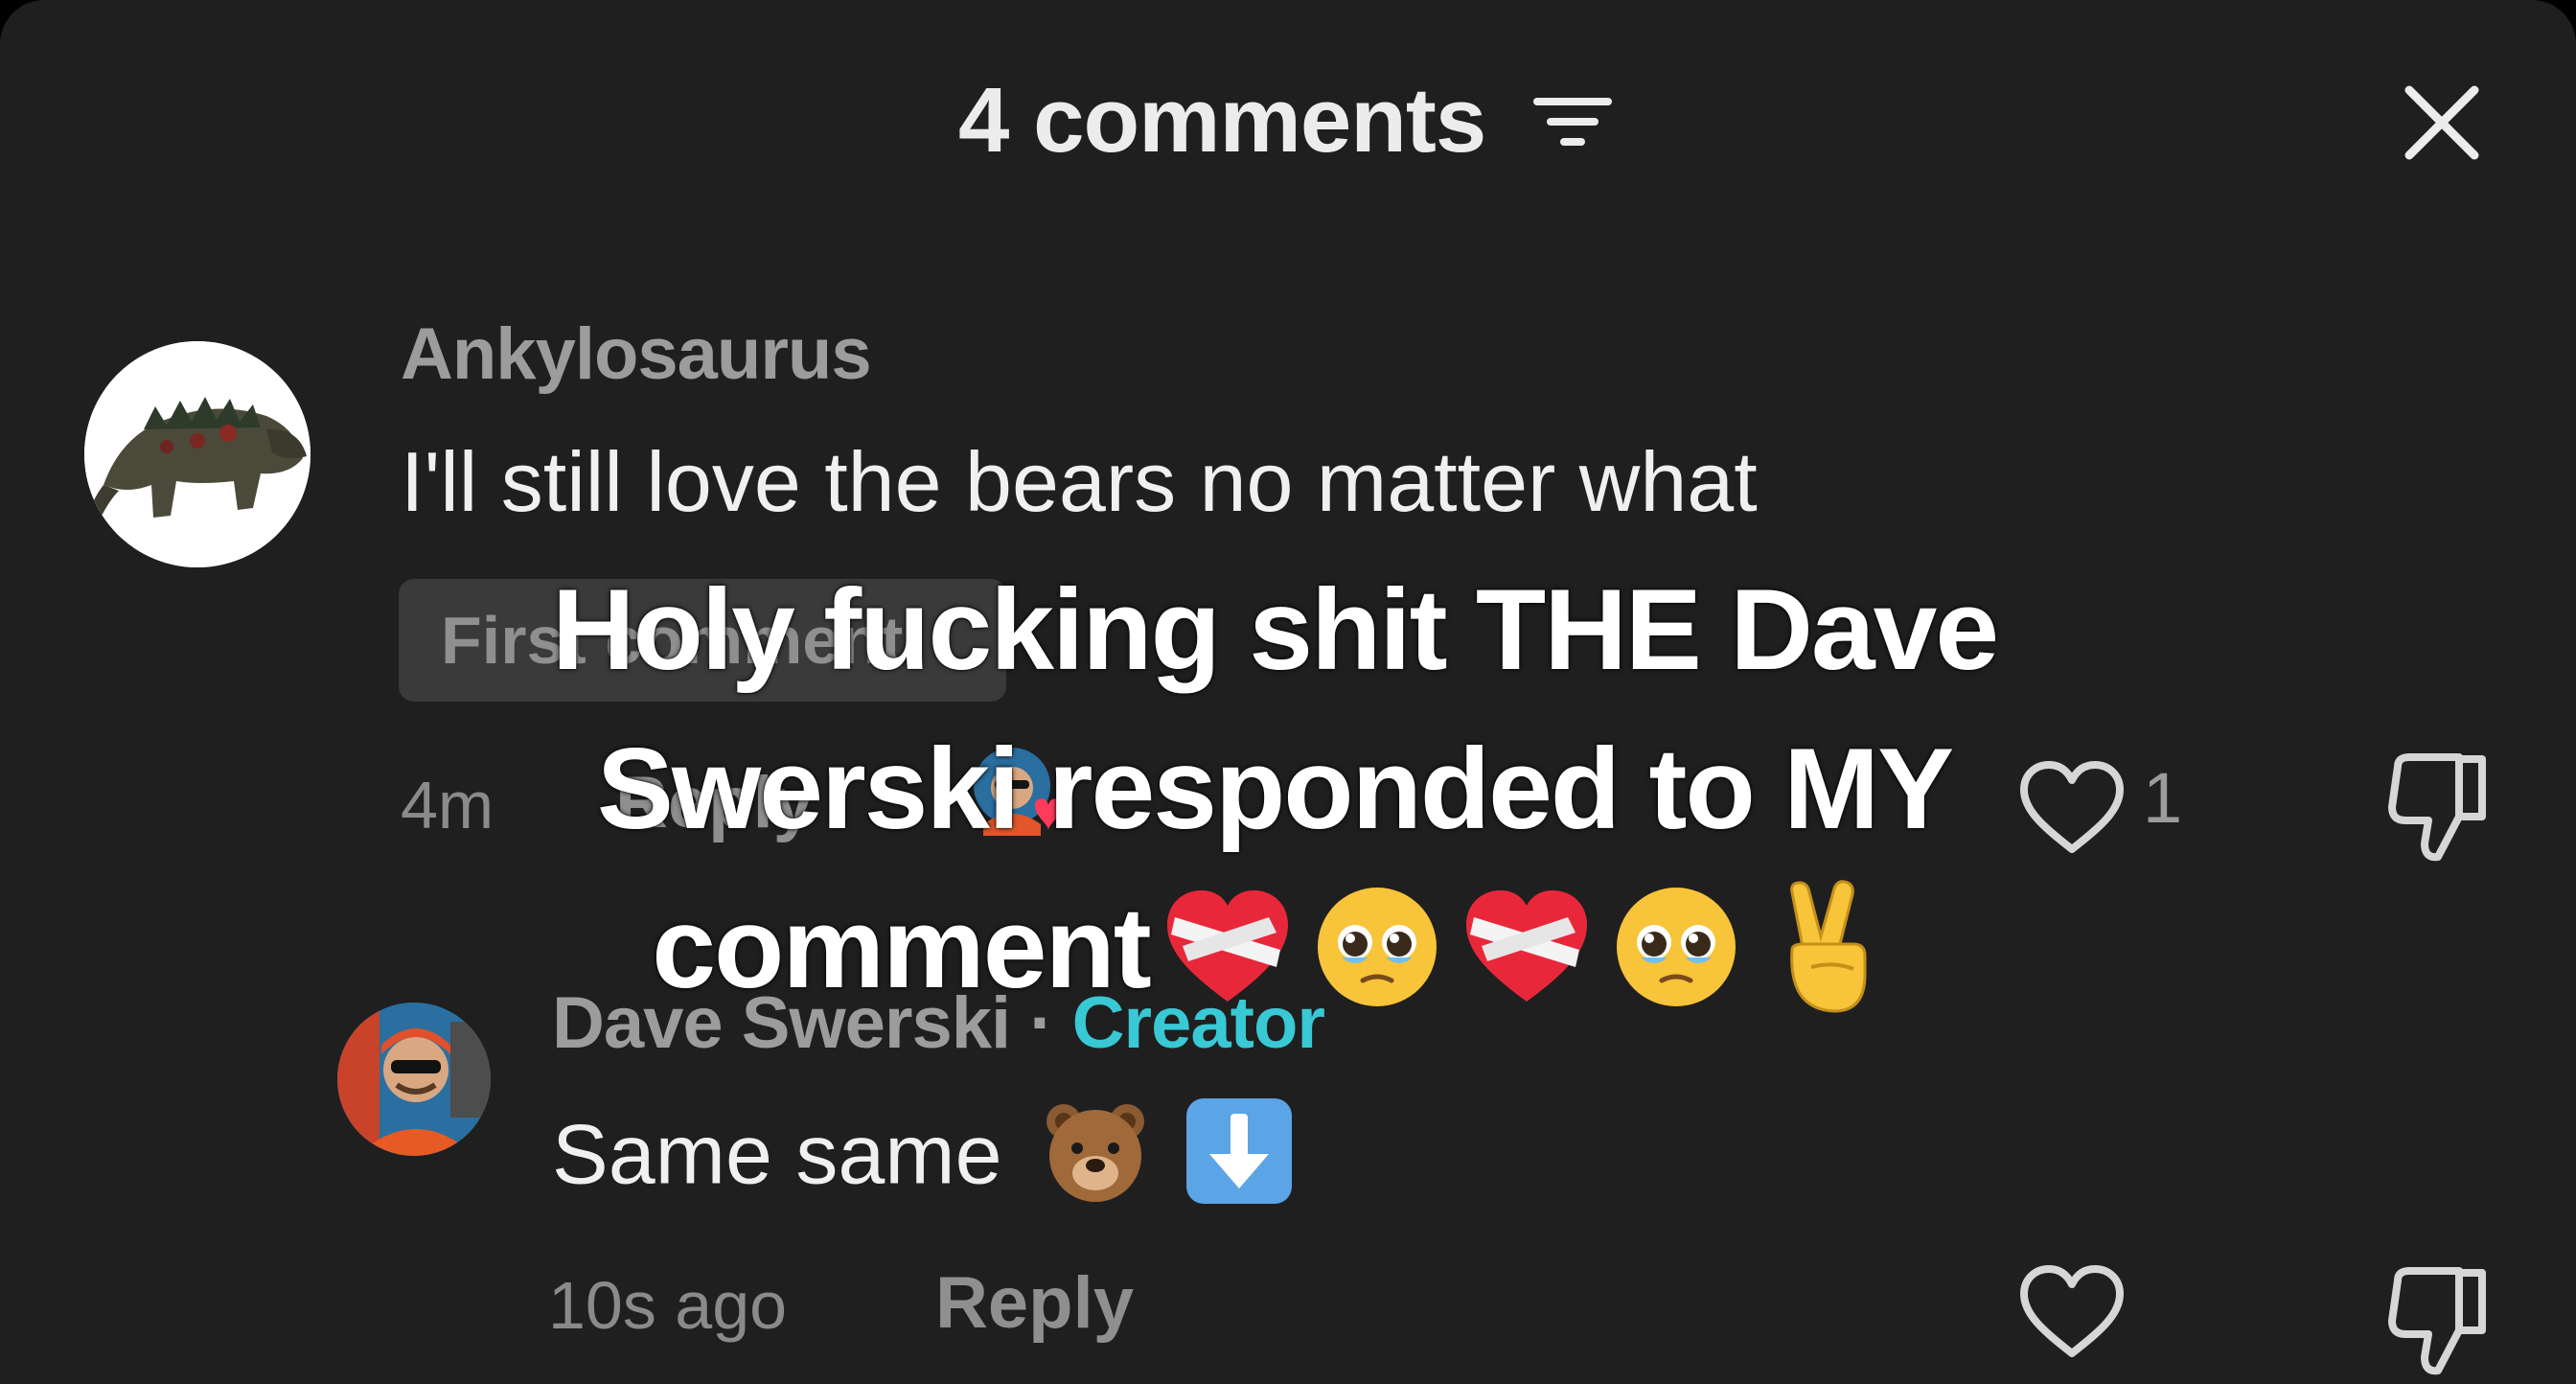 This screenshot has width=2576, height=1384. What do you see at coordinates (1079, 481) in the screenshot?
I see `comment-text: I'll still love the bears no matter what` at bounding box center [1079, 481].